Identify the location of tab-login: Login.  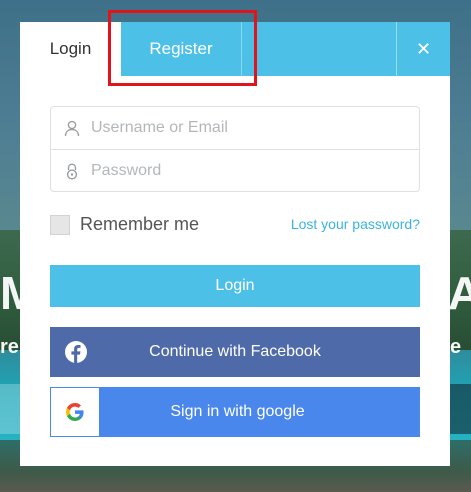
(70, 49).